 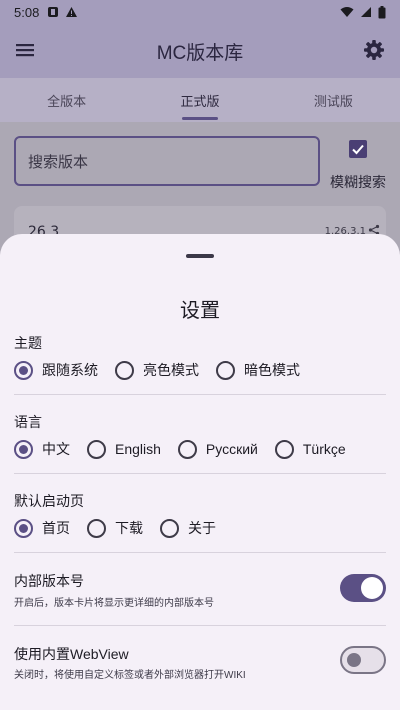 I want to click on theme-options: 跟随系统 亮色模式 暗色模式, so click(x=165, y=370).